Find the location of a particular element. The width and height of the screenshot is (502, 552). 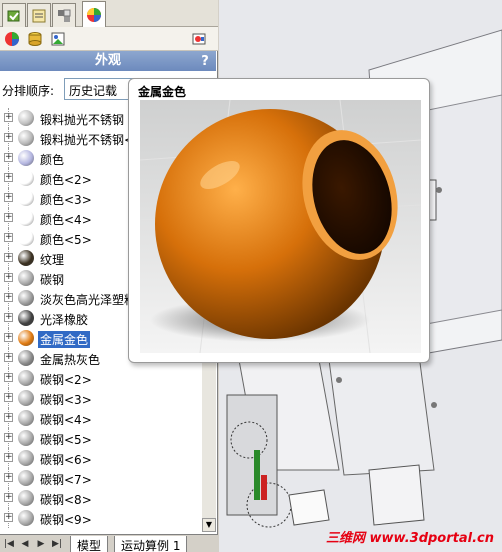

tab-feature-manager is located at coordinates (14, 15).